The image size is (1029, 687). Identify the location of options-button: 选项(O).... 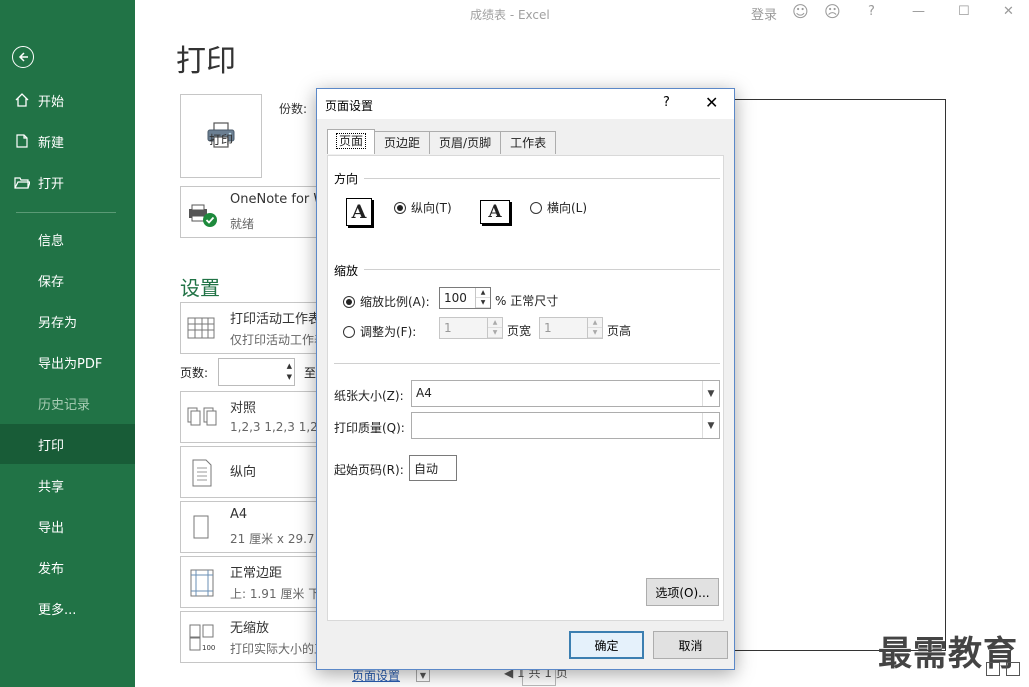
(682, 592).